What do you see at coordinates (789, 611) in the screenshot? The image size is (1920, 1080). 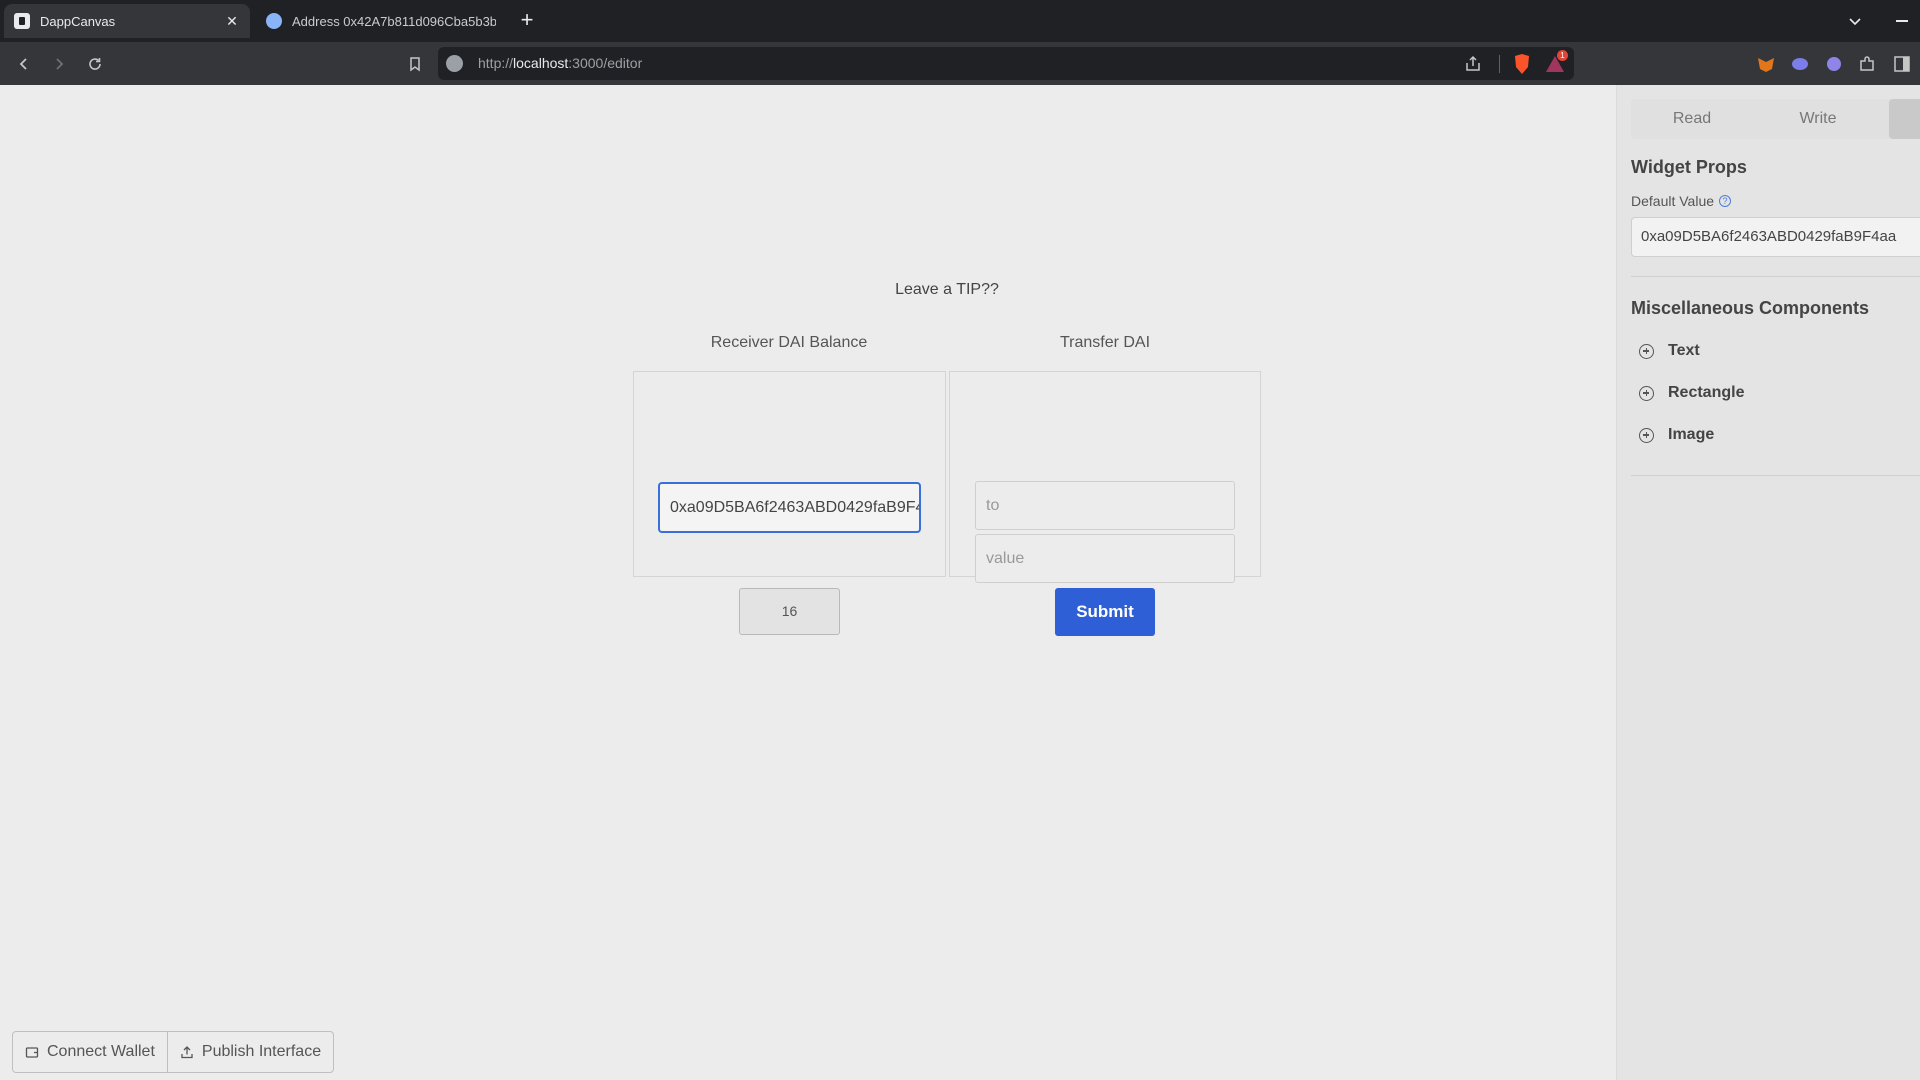 I see `dai-balance-value: 16` at bounding box center [789, 611].